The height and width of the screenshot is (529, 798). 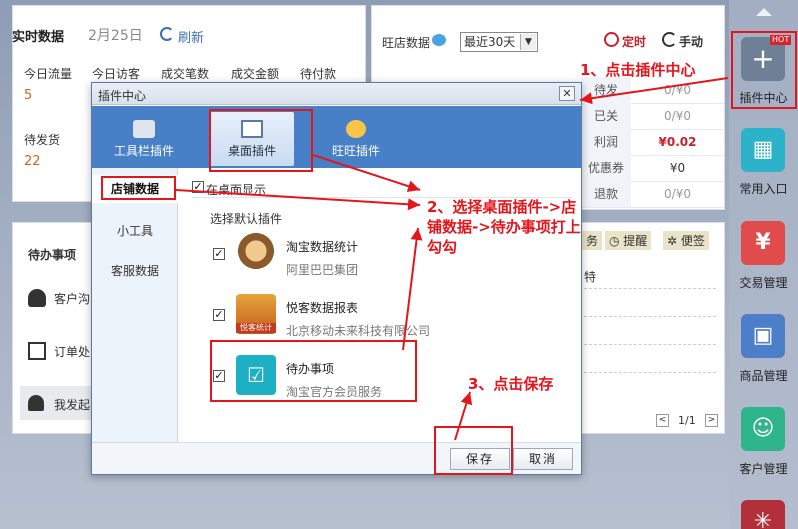 I want to click on annotation-step1: 1、点击插件中心, so click(x=638, y=70).